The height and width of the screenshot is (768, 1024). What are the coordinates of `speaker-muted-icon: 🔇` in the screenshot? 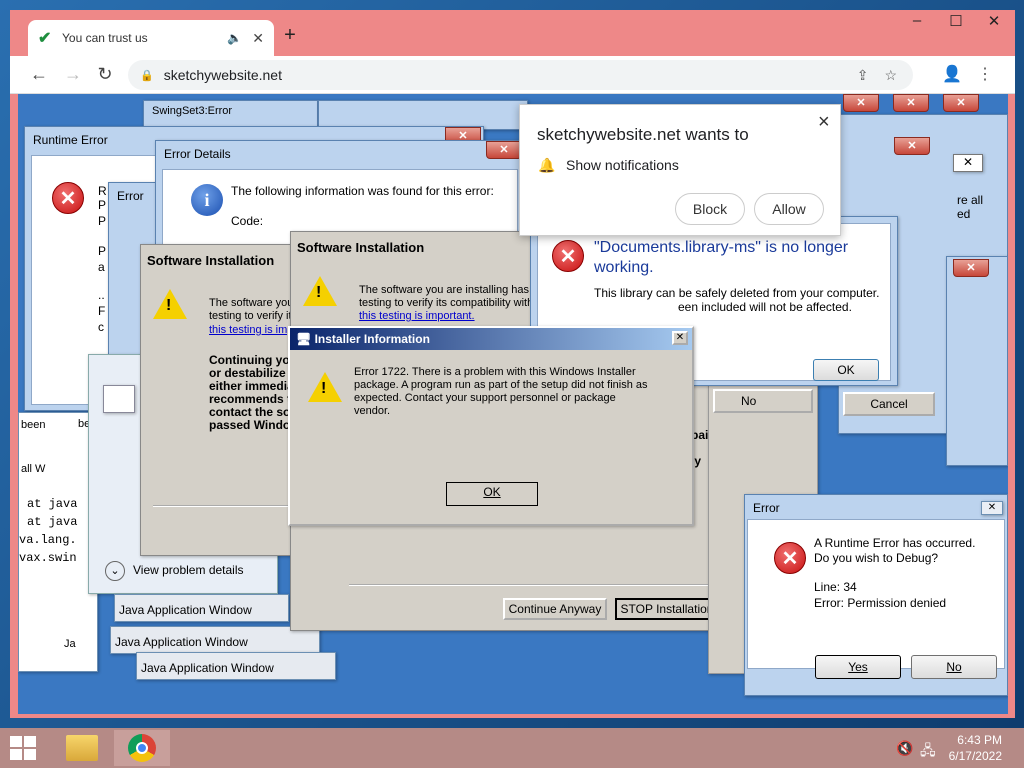 It's located at (904, 748).